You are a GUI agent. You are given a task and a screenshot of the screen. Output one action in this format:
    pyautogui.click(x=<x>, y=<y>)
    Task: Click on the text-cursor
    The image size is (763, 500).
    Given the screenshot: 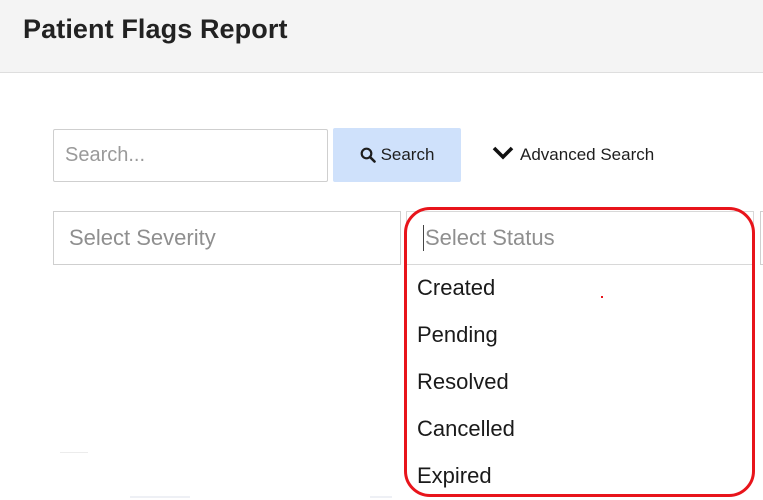 What is the action you would take?
    pyautogui.click(x=423, y=238)
    